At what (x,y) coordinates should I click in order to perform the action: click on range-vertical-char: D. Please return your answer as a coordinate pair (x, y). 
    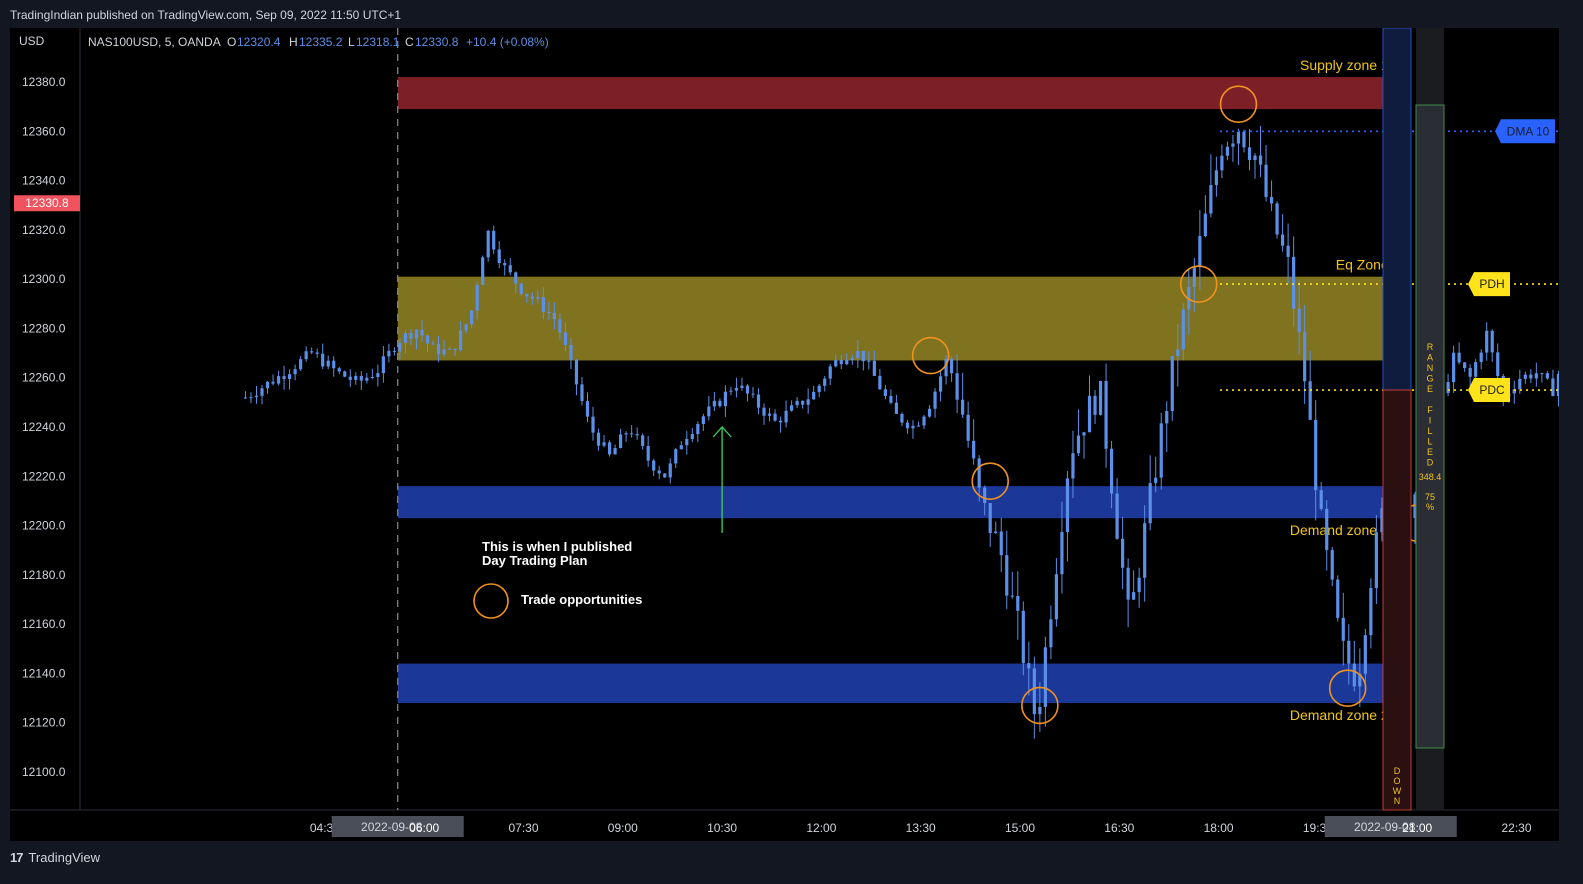
    Looking at the image, I should click on (1430, 463).